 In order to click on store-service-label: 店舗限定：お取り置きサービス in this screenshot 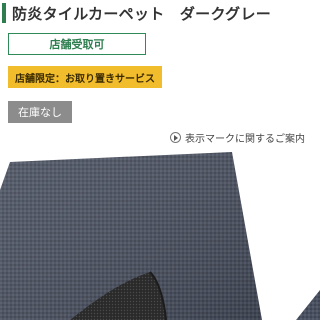, I will do `click(85, 79)`.